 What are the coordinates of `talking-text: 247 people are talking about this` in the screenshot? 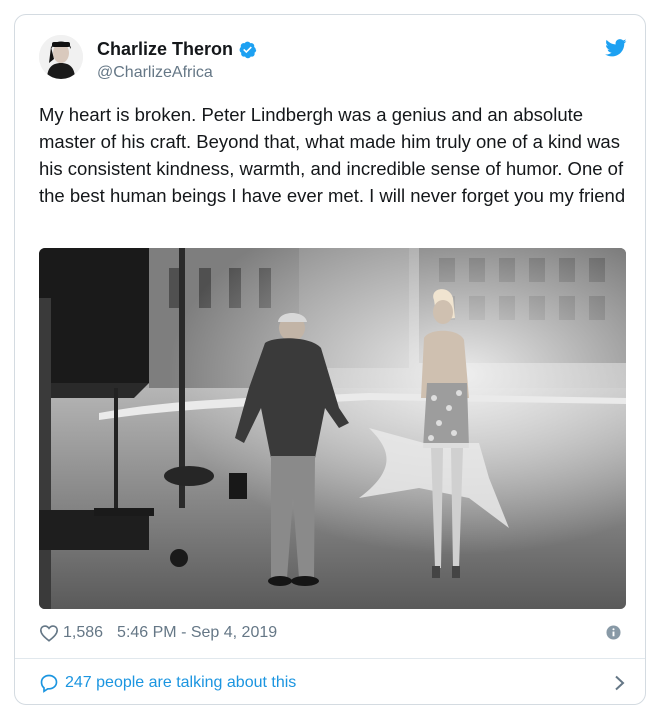 It's located at (181, 682).